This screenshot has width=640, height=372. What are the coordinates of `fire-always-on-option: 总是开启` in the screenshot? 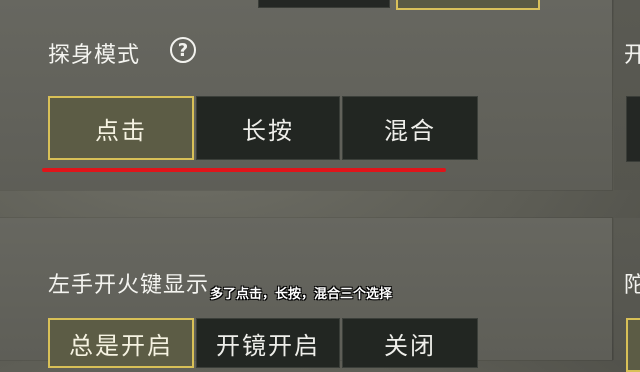 It's located at (121, 343).